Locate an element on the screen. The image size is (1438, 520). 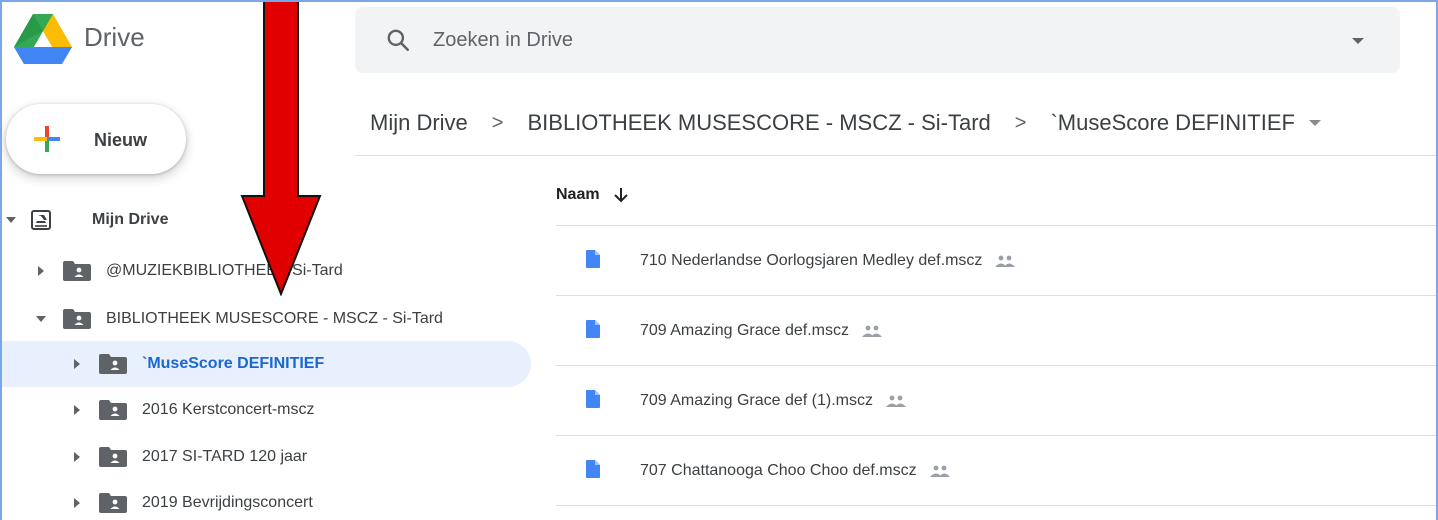
arrow-down-icon is located at coordinates (621, 195).